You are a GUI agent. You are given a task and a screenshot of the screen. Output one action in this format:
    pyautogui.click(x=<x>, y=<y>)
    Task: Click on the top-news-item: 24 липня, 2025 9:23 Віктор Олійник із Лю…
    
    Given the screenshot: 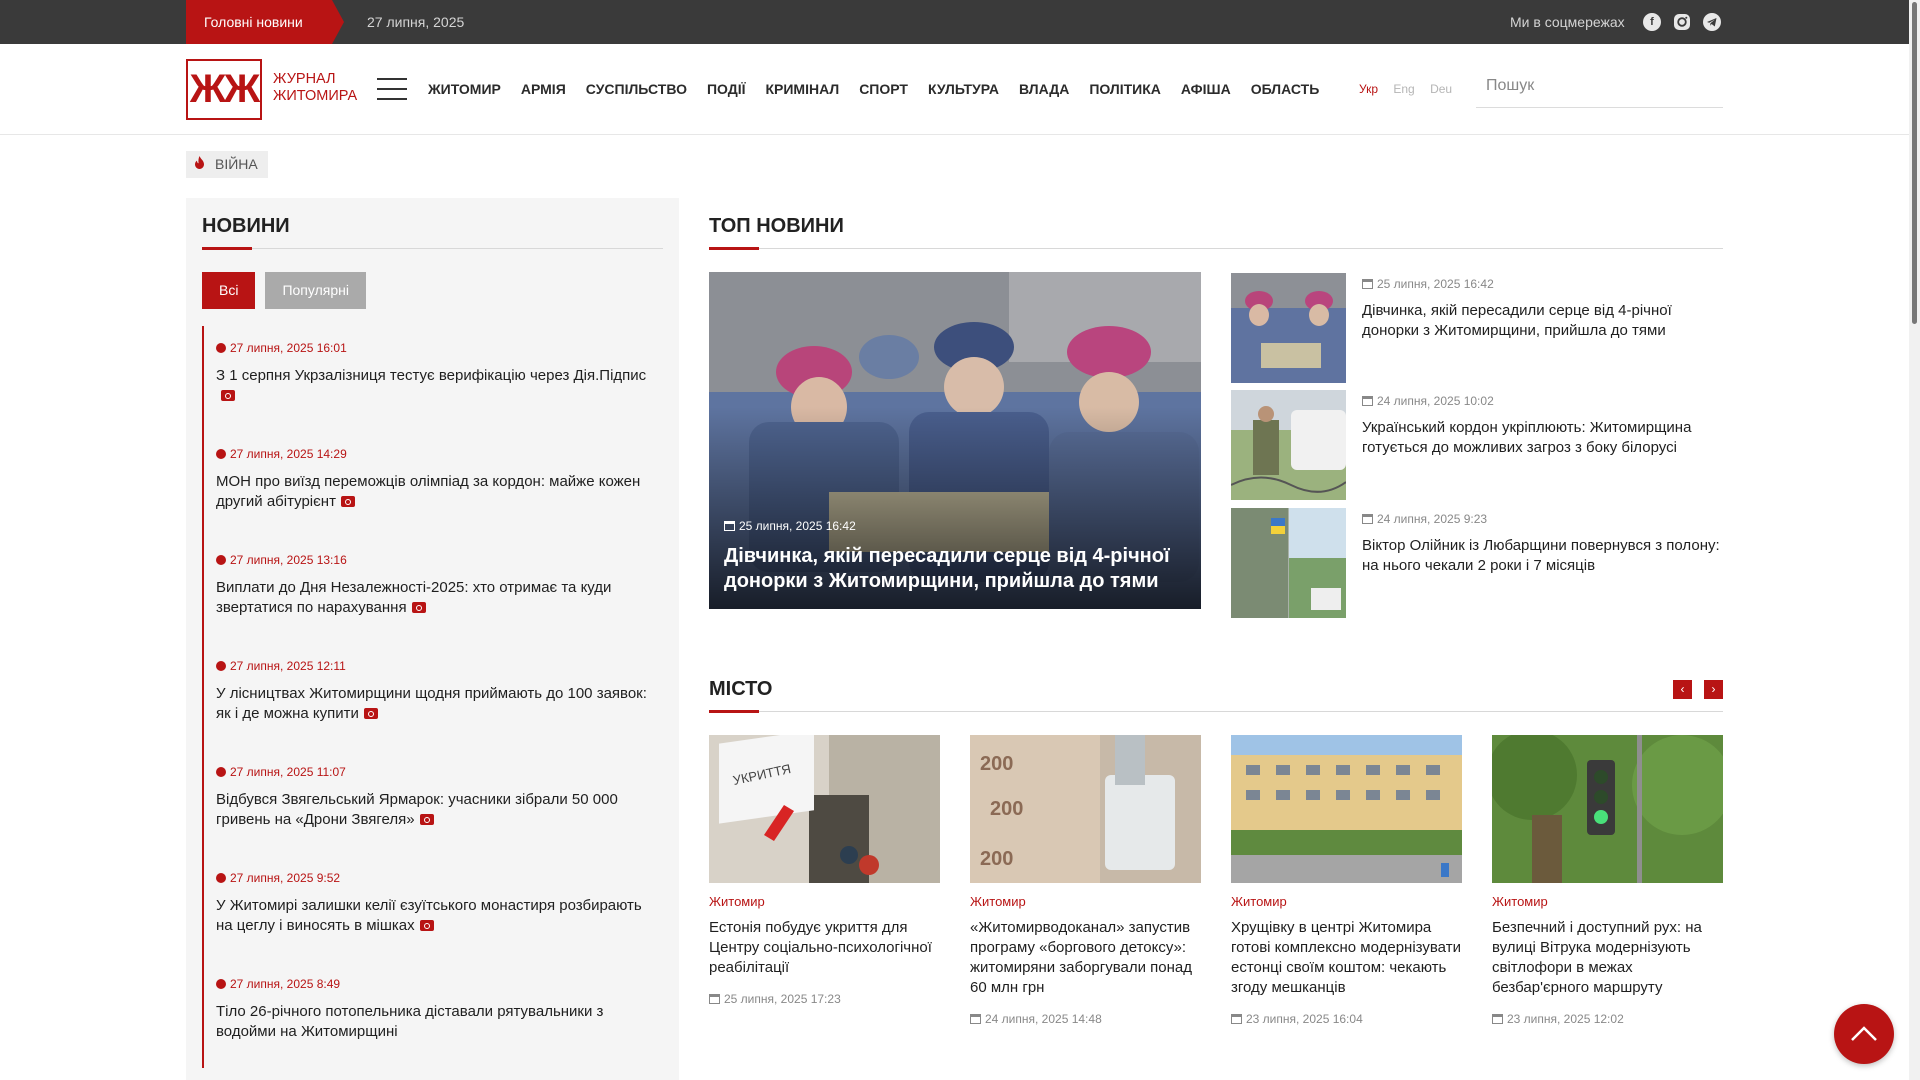 What is the action you would take?
    pyautogui.click(x=1477, y=563)
    